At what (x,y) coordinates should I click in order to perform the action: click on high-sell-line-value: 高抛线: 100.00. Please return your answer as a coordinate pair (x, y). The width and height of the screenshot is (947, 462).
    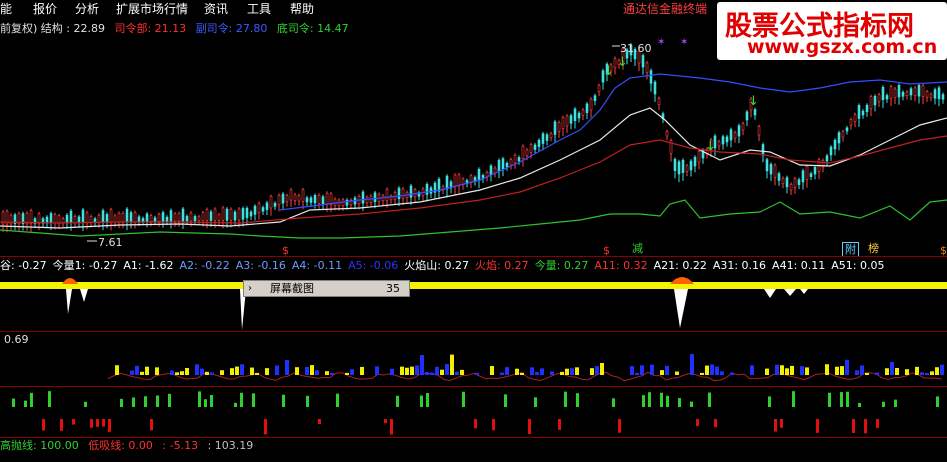
    Looking at the image, I should click on (39, 445).